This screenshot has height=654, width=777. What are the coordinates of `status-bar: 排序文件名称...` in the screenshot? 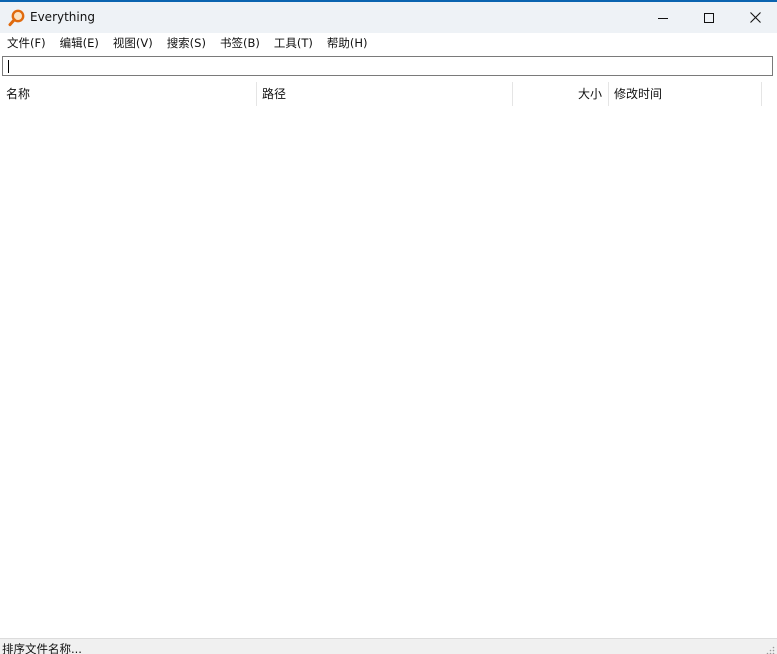 It's located at (388, 646).